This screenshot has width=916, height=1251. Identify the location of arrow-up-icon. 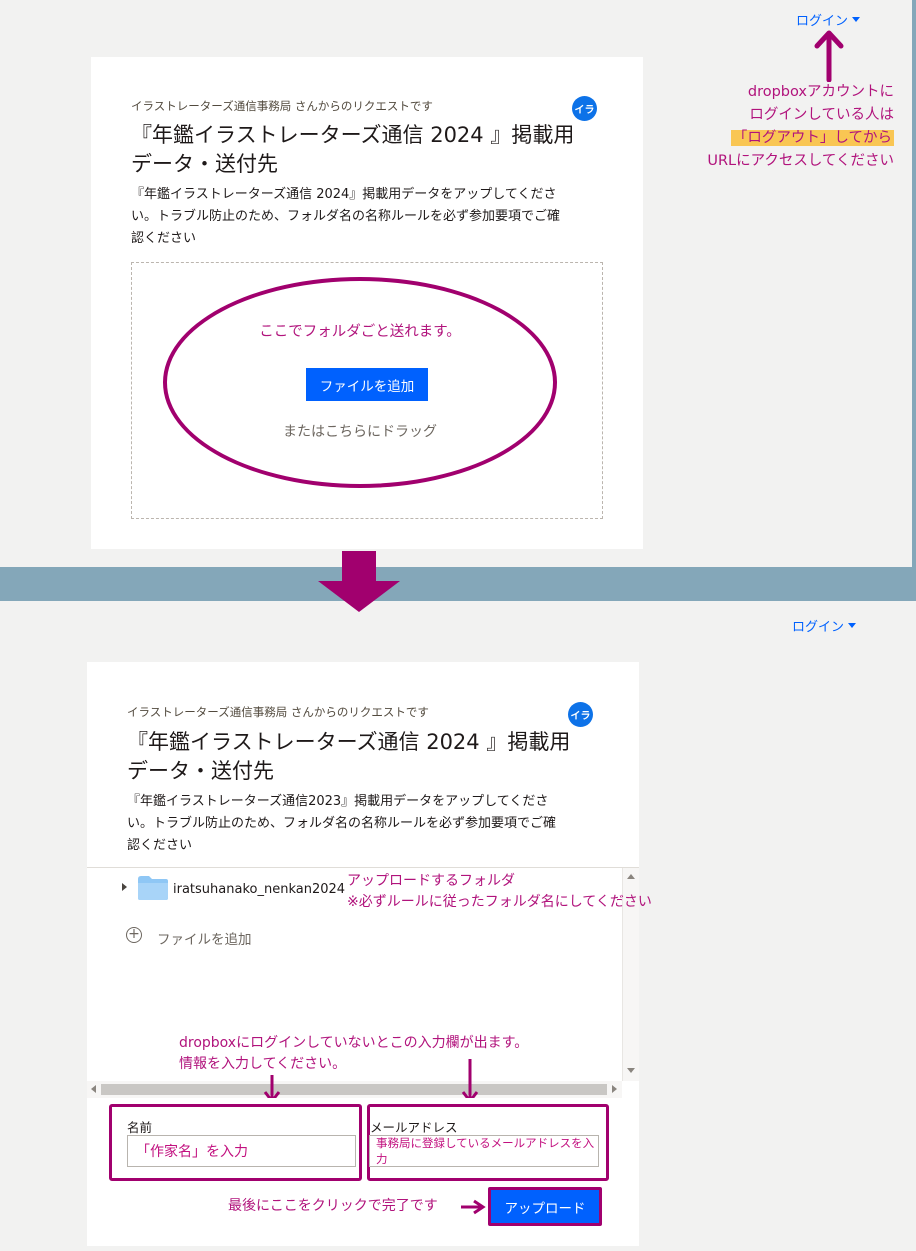
(829, 56).